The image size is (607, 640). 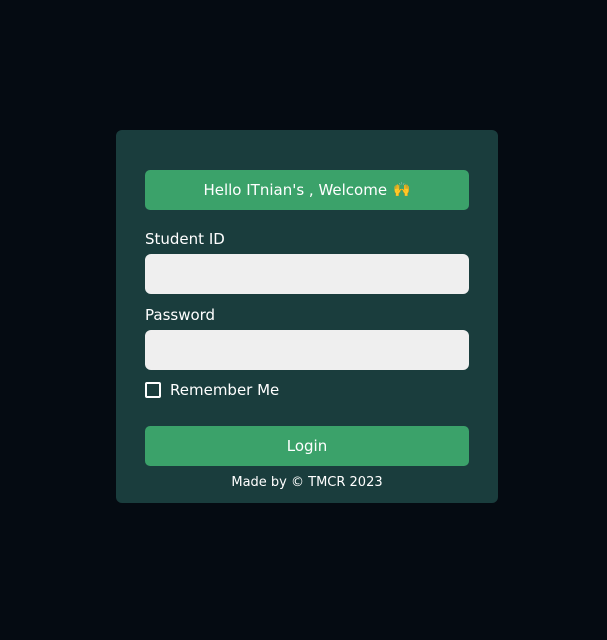 What do you see at coordinates (185, 239) in the screenshot?
I see `student-id-label: Student ID` at bounding box center [185, 239].